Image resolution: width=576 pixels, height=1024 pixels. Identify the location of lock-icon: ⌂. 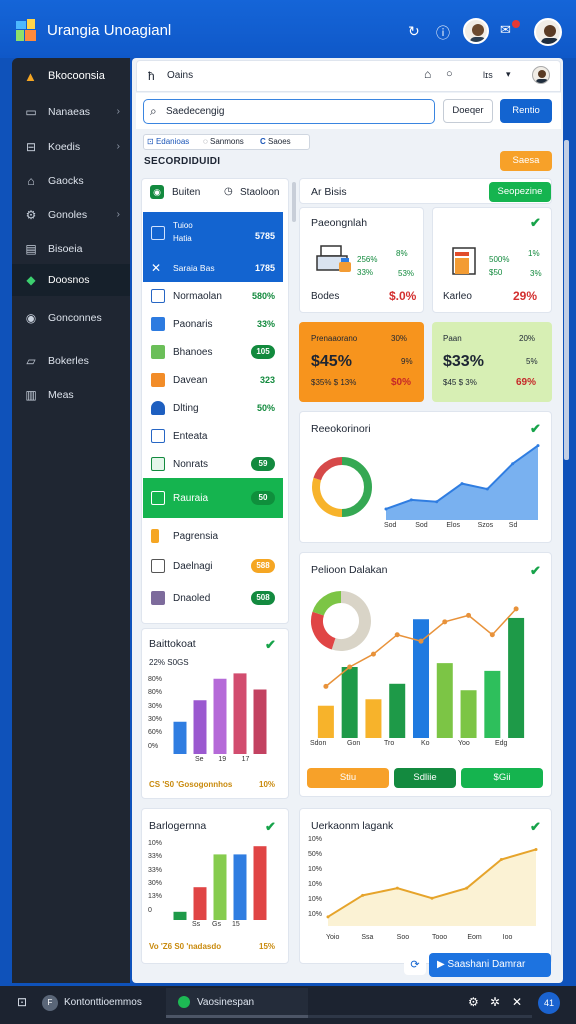
(427, 74).